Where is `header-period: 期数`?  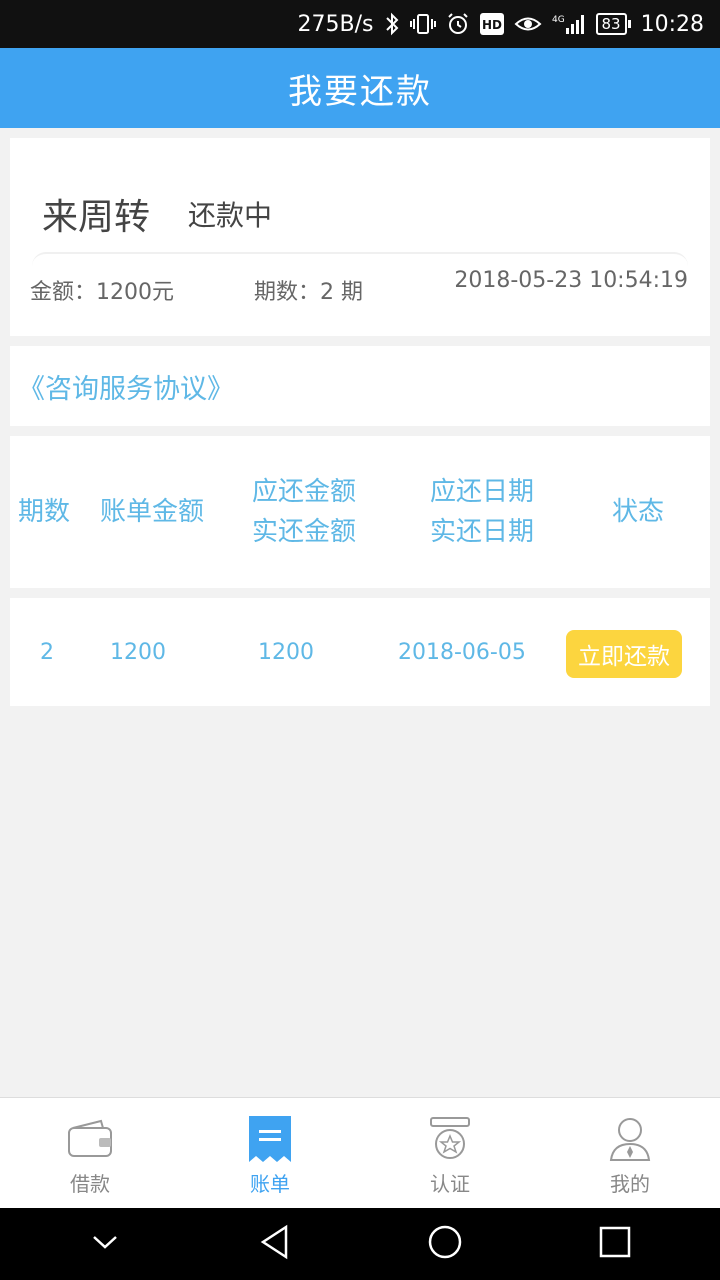 header-period: 期数 is located at coordinates (44, 512).